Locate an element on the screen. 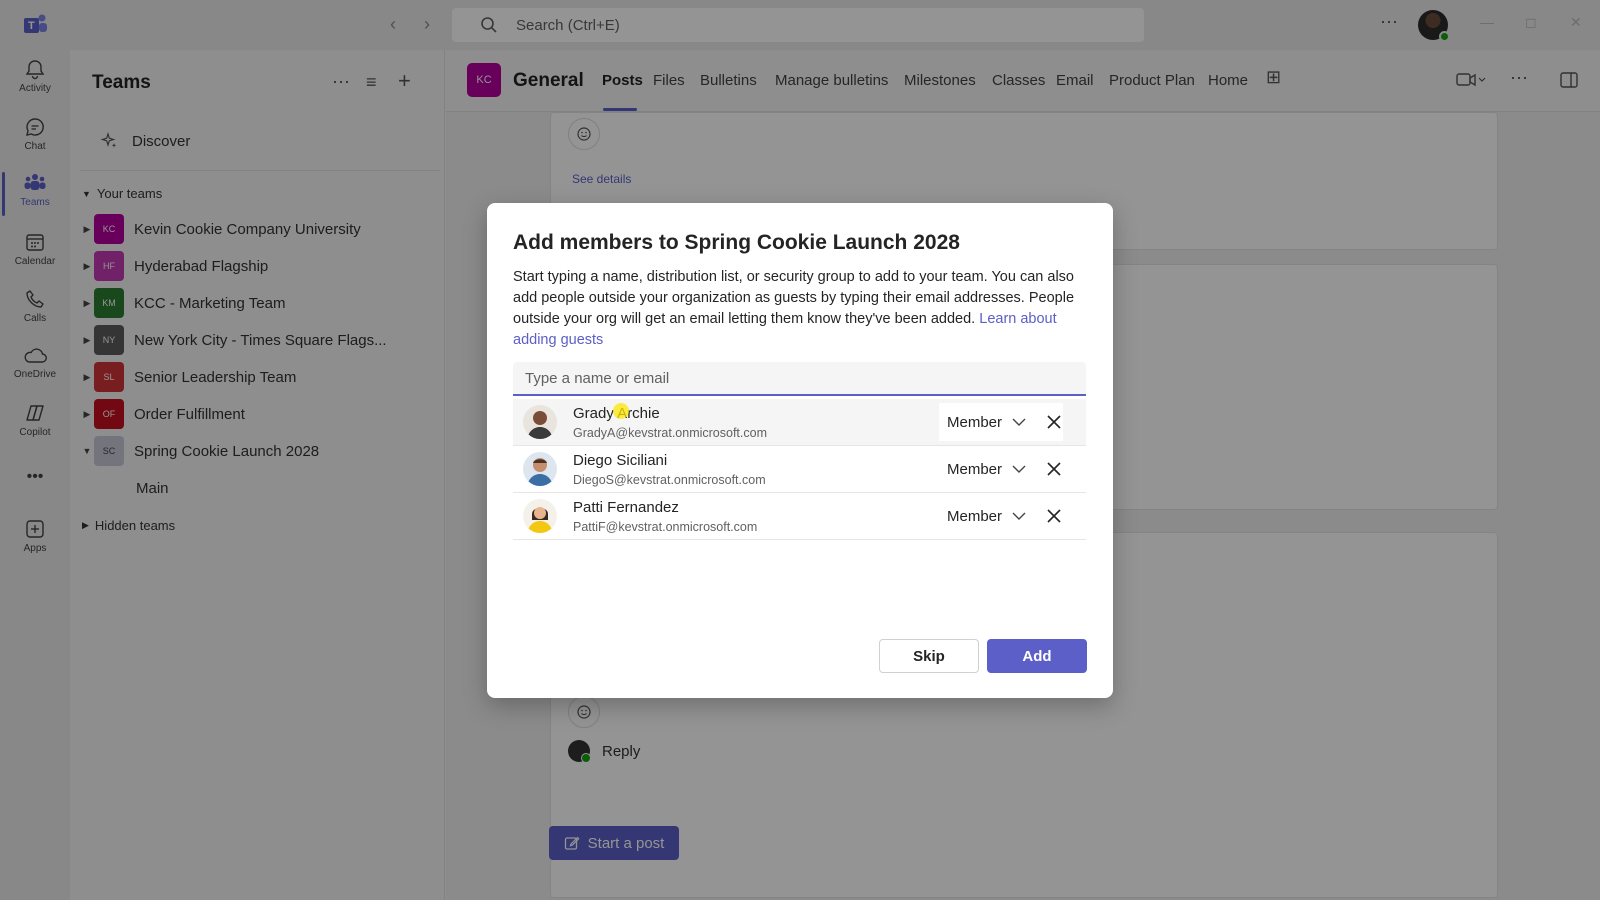 The height and width of the screenshot is (900, 1600). member-name: Diego Siciliani is located at coordinates (620, 460).